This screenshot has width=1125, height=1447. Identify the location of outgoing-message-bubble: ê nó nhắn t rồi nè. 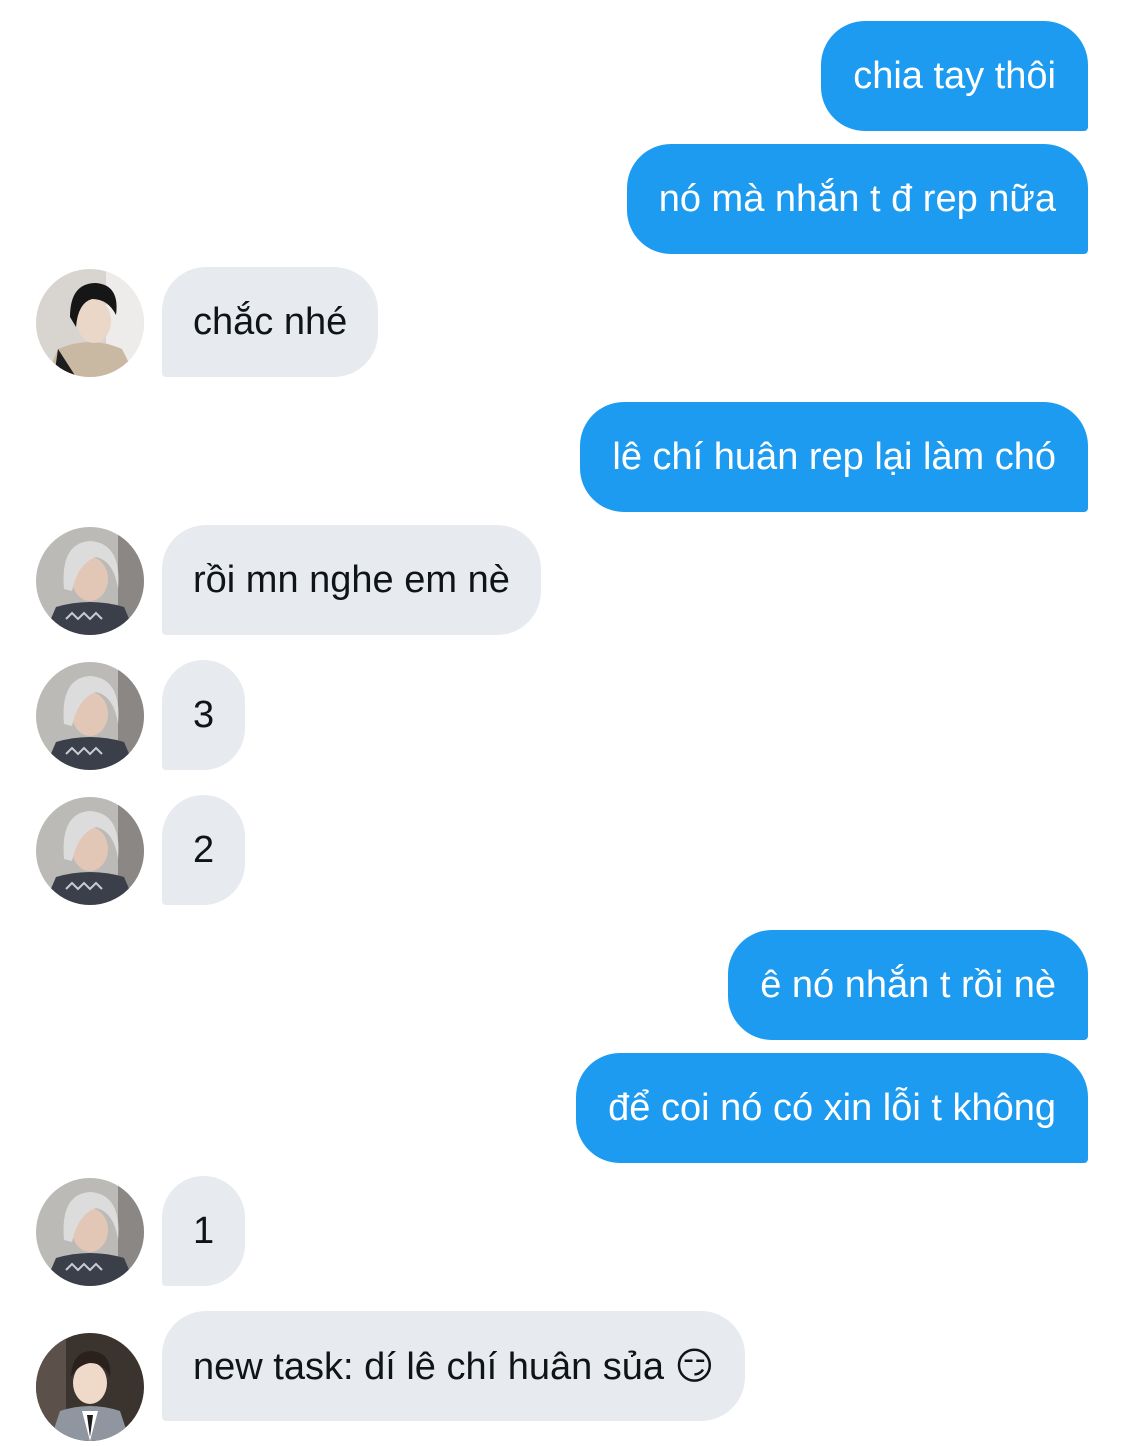
(908, 985).